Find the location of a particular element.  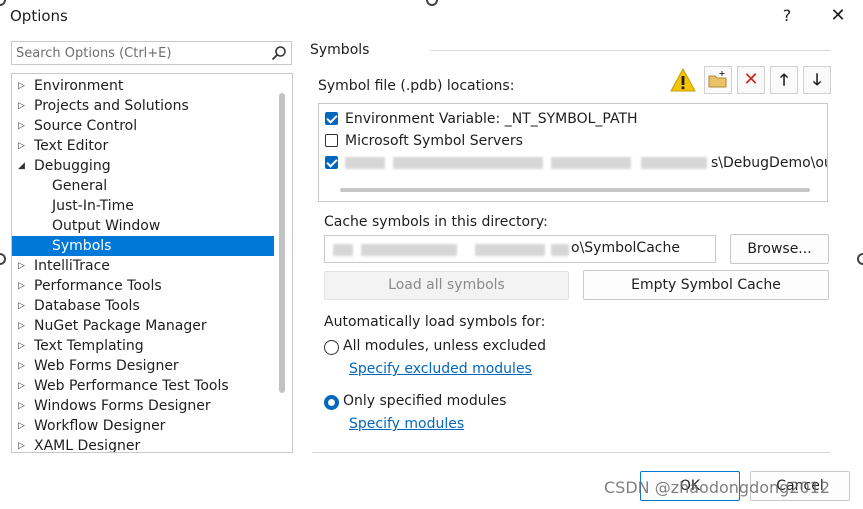

resize-handle-left is located at coordinates (3, 259).